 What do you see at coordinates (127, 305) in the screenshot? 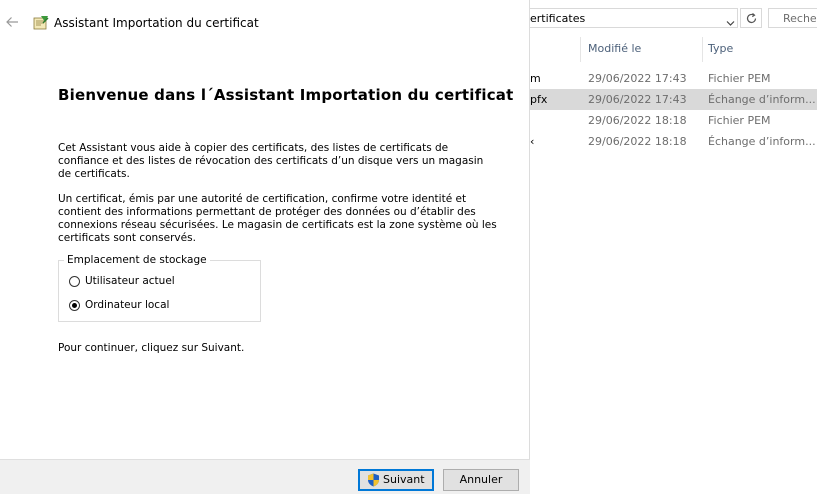
I see `radio-label: Ordinateur local` at bounding box center [127, 305].